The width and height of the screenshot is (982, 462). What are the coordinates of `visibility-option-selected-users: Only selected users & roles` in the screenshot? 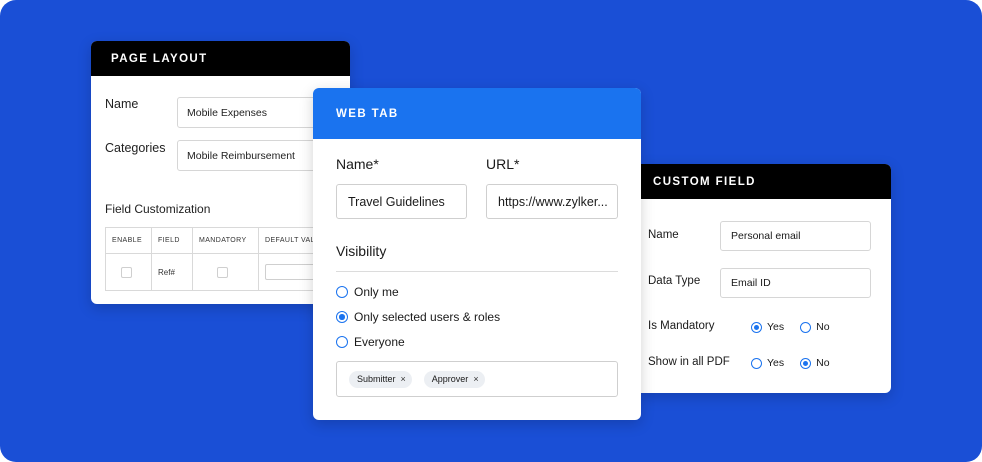 It's located at (418, 317).